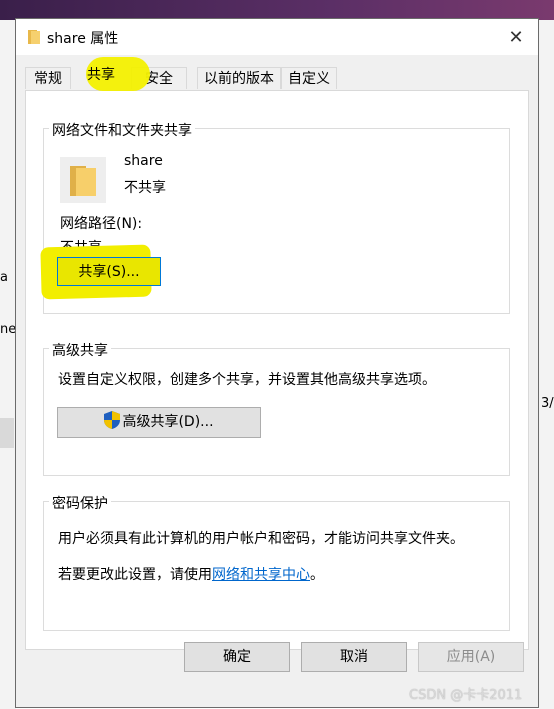 This screenshot has height=709, width=554. What do you see at coordinates (546, 364) in the screenshot?
I see `background-window-right: 3/1` at bounding box center [546, 364].